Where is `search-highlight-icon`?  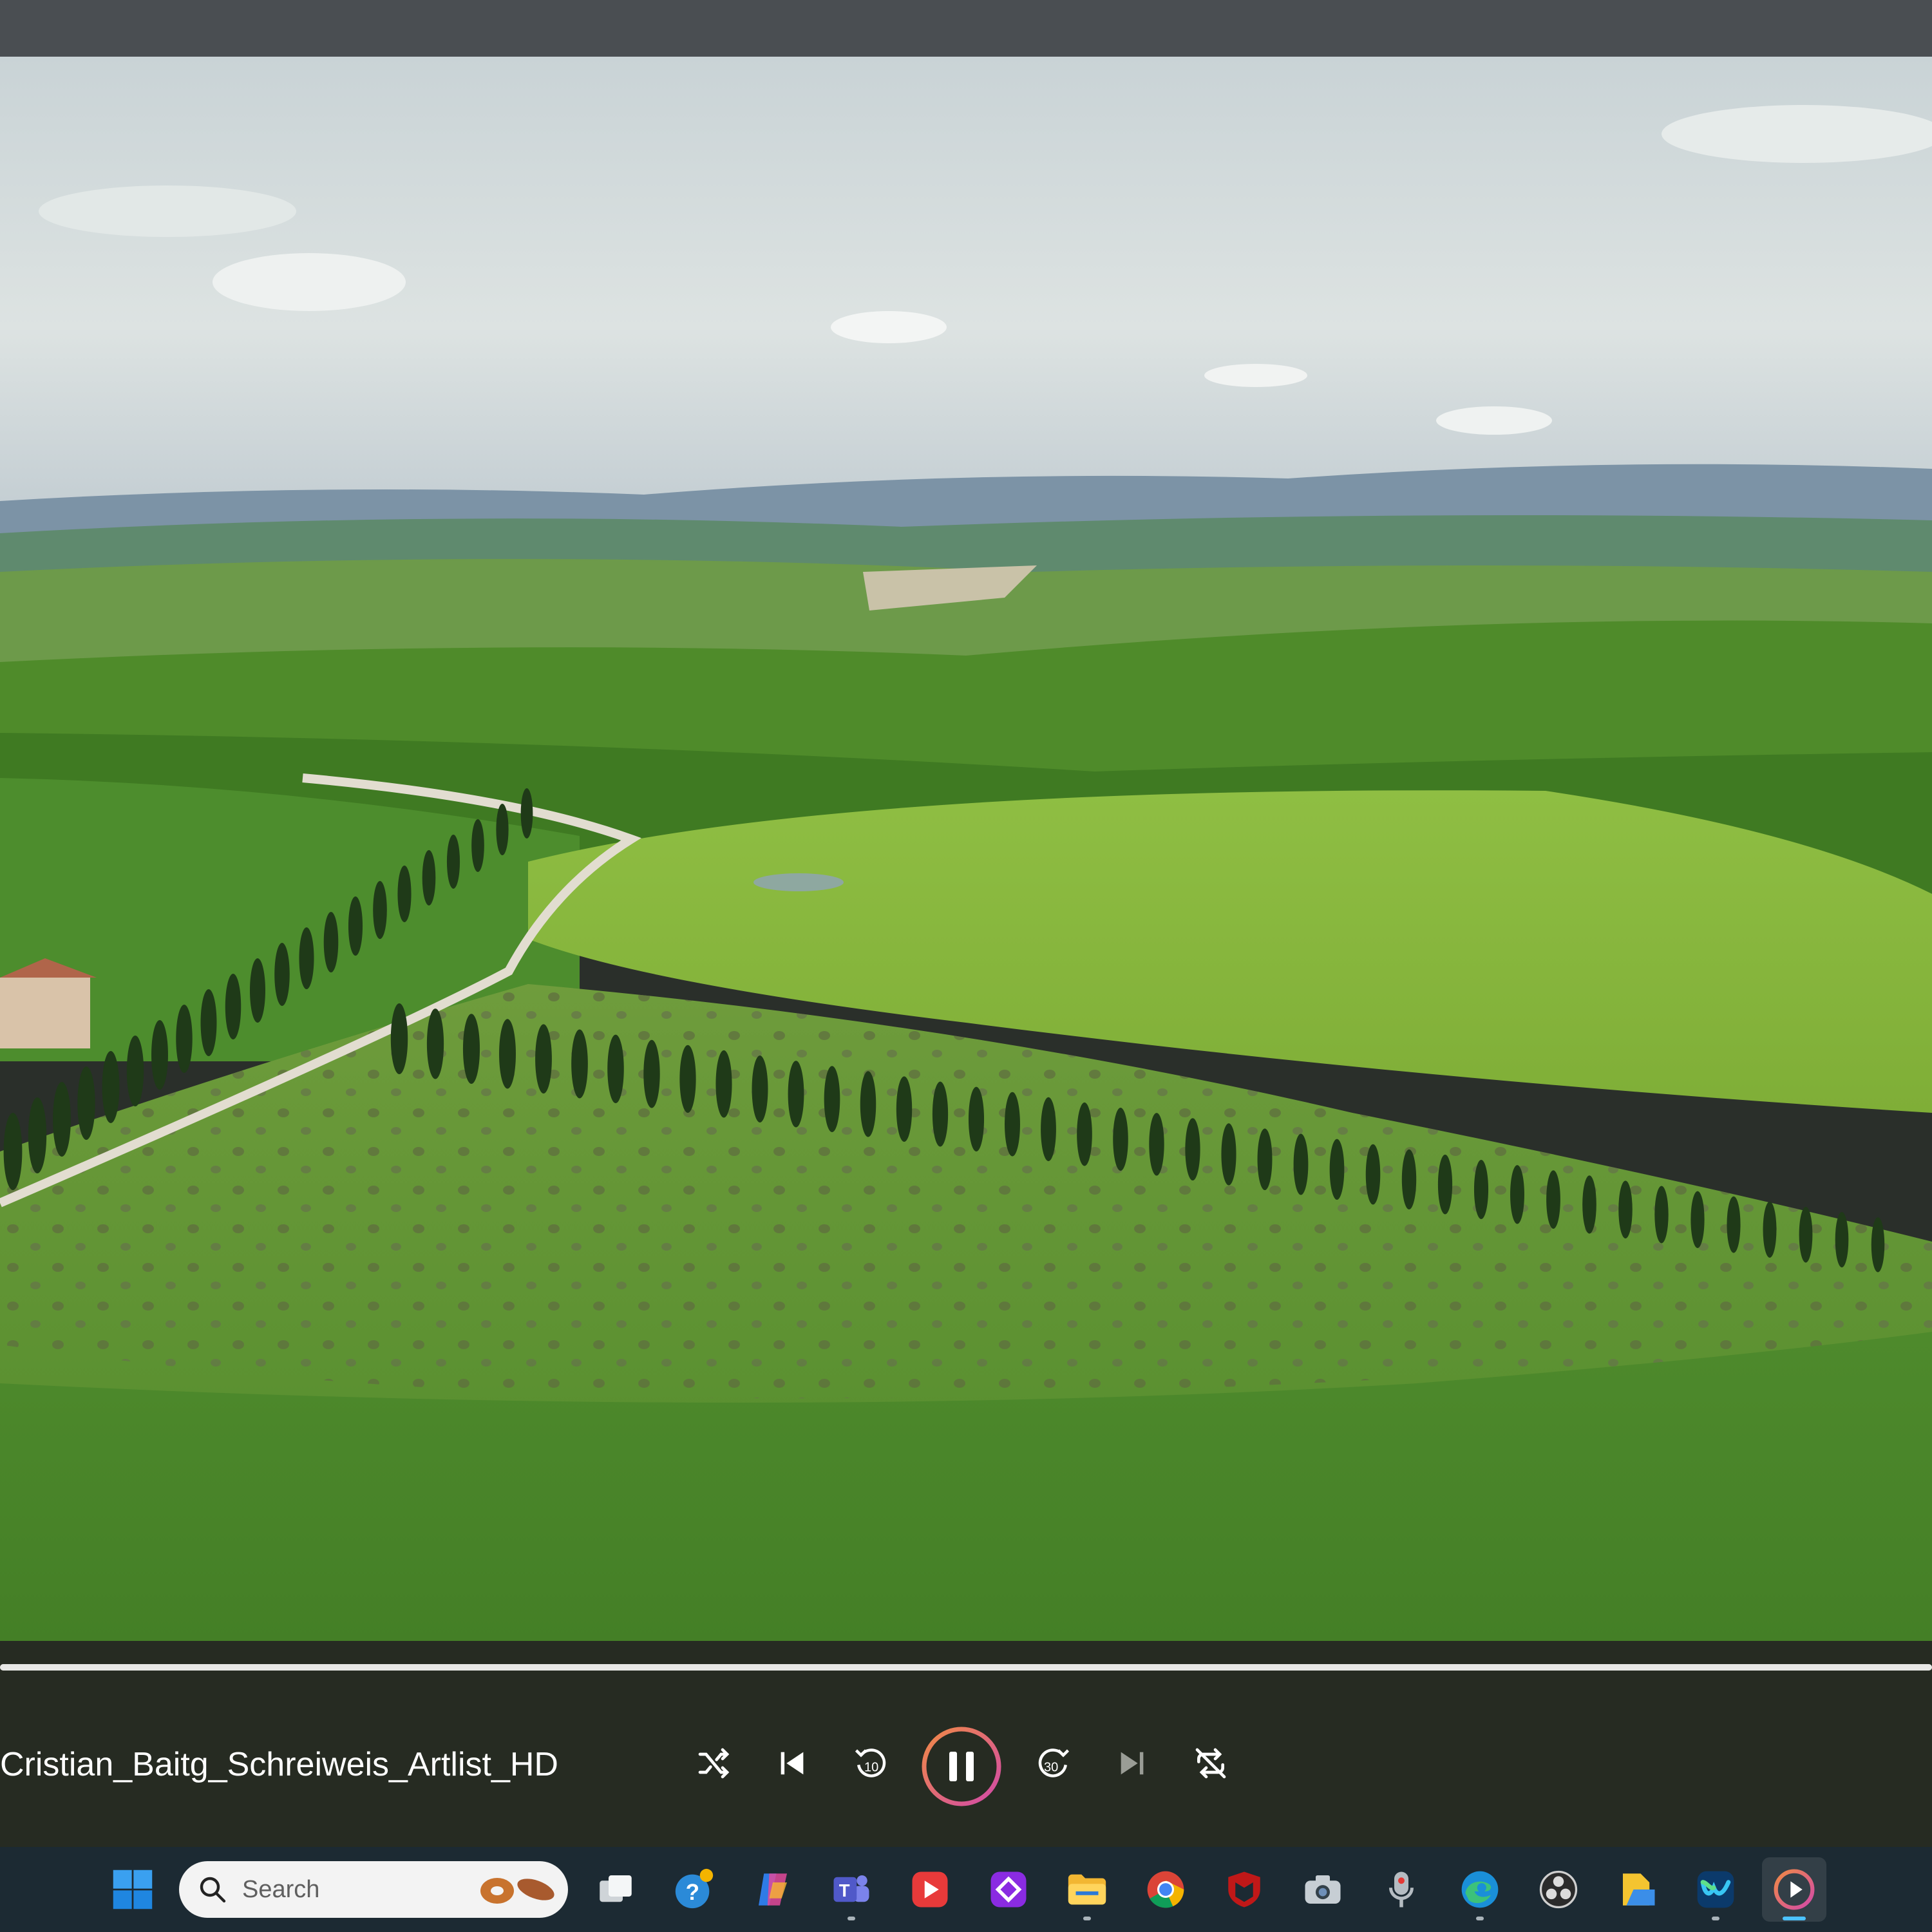 search-highlight-icon is located at coordinates (517, 1891).